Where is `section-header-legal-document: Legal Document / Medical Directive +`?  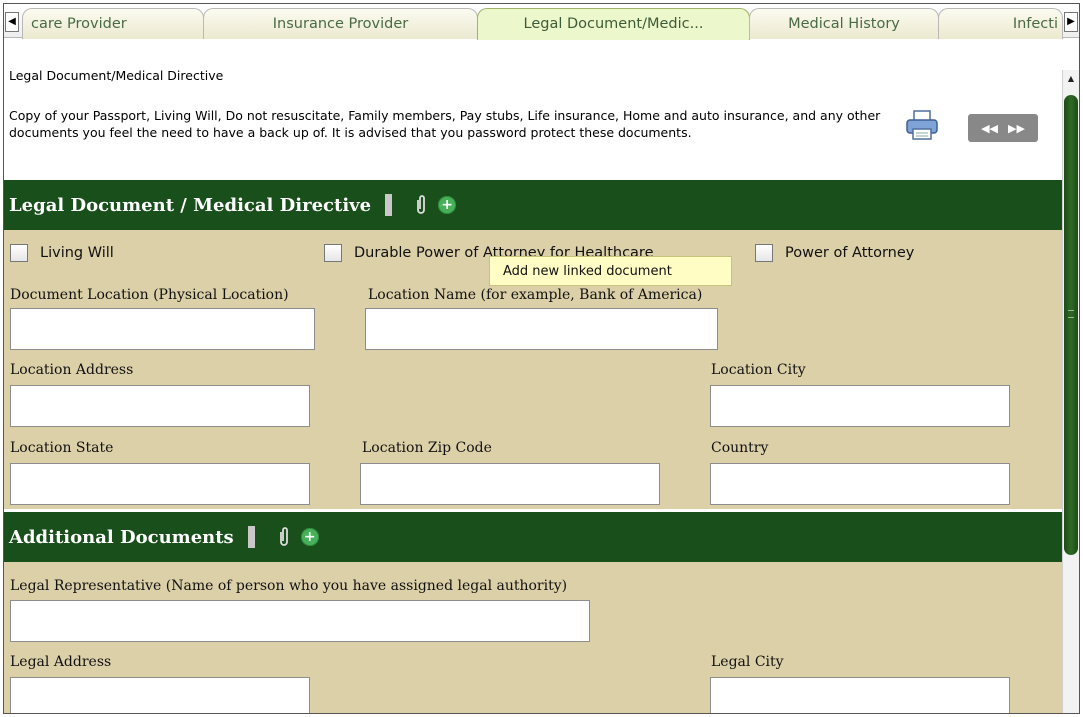 section-header-legal-document: Legal Document / Medical Directive + is located at coordinates (533, 205).